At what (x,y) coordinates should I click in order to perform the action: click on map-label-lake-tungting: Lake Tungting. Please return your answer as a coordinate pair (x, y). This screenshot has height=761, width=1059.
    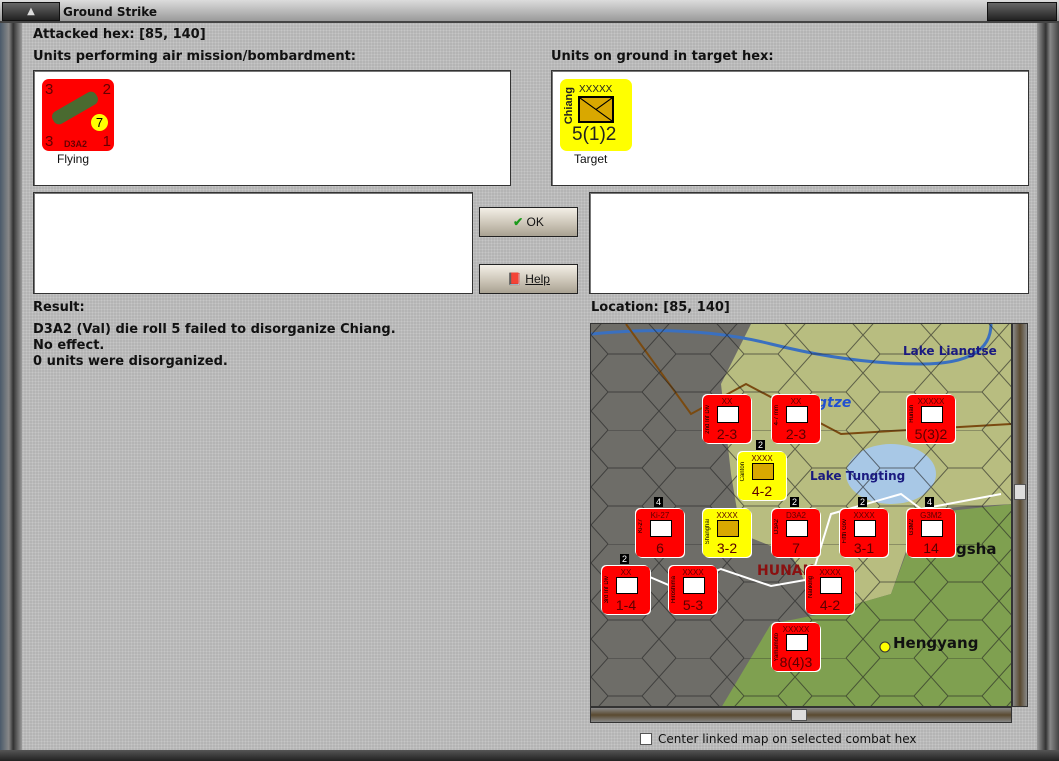
    Looking at the image, I should click on (858, 476).